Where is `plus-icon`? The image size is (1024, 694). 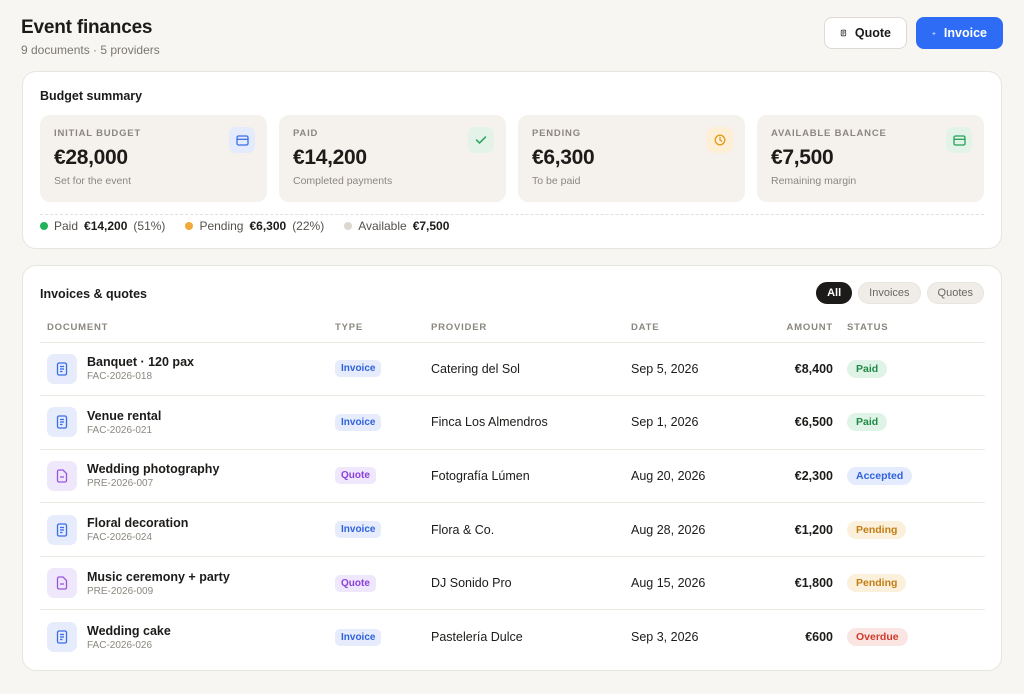
plus-icon is located at coordinates (934, 33).